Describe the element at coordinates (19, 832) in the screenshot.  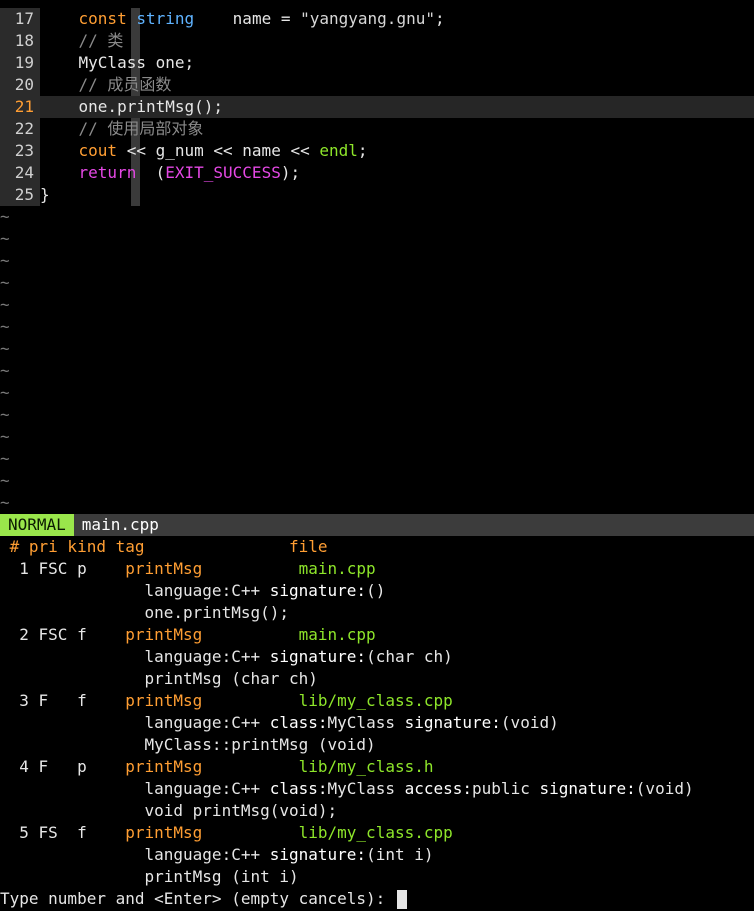
I see `tag-entry-num: 5` at that location.